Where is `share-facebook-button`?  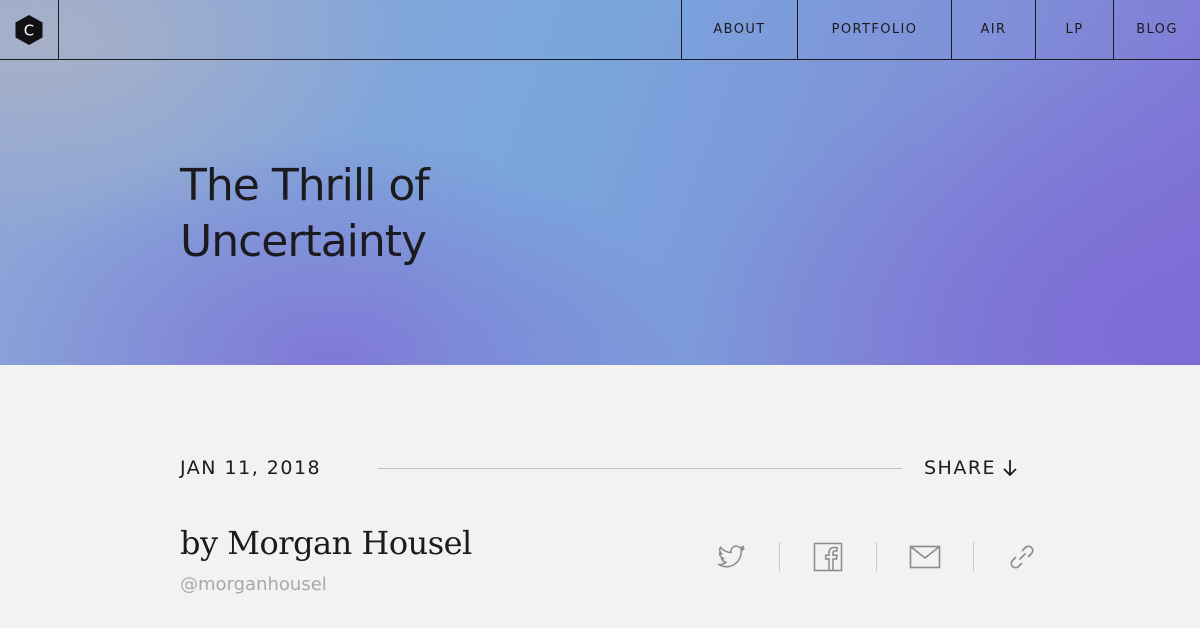 share-facebook-button is located at coordinates (828, 557).